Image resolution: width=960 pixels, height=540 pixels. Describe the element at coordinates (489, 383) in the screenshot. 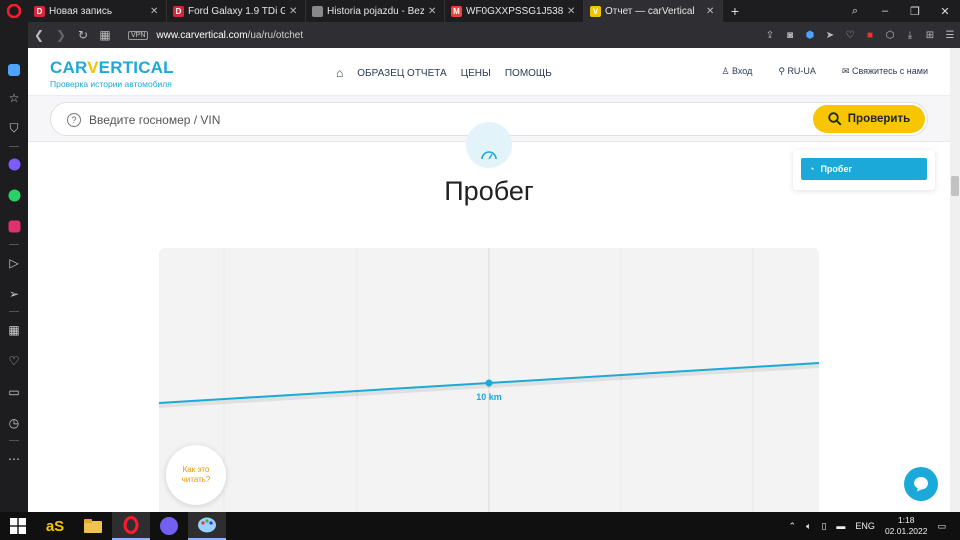

I see `mileage-point` at that location.